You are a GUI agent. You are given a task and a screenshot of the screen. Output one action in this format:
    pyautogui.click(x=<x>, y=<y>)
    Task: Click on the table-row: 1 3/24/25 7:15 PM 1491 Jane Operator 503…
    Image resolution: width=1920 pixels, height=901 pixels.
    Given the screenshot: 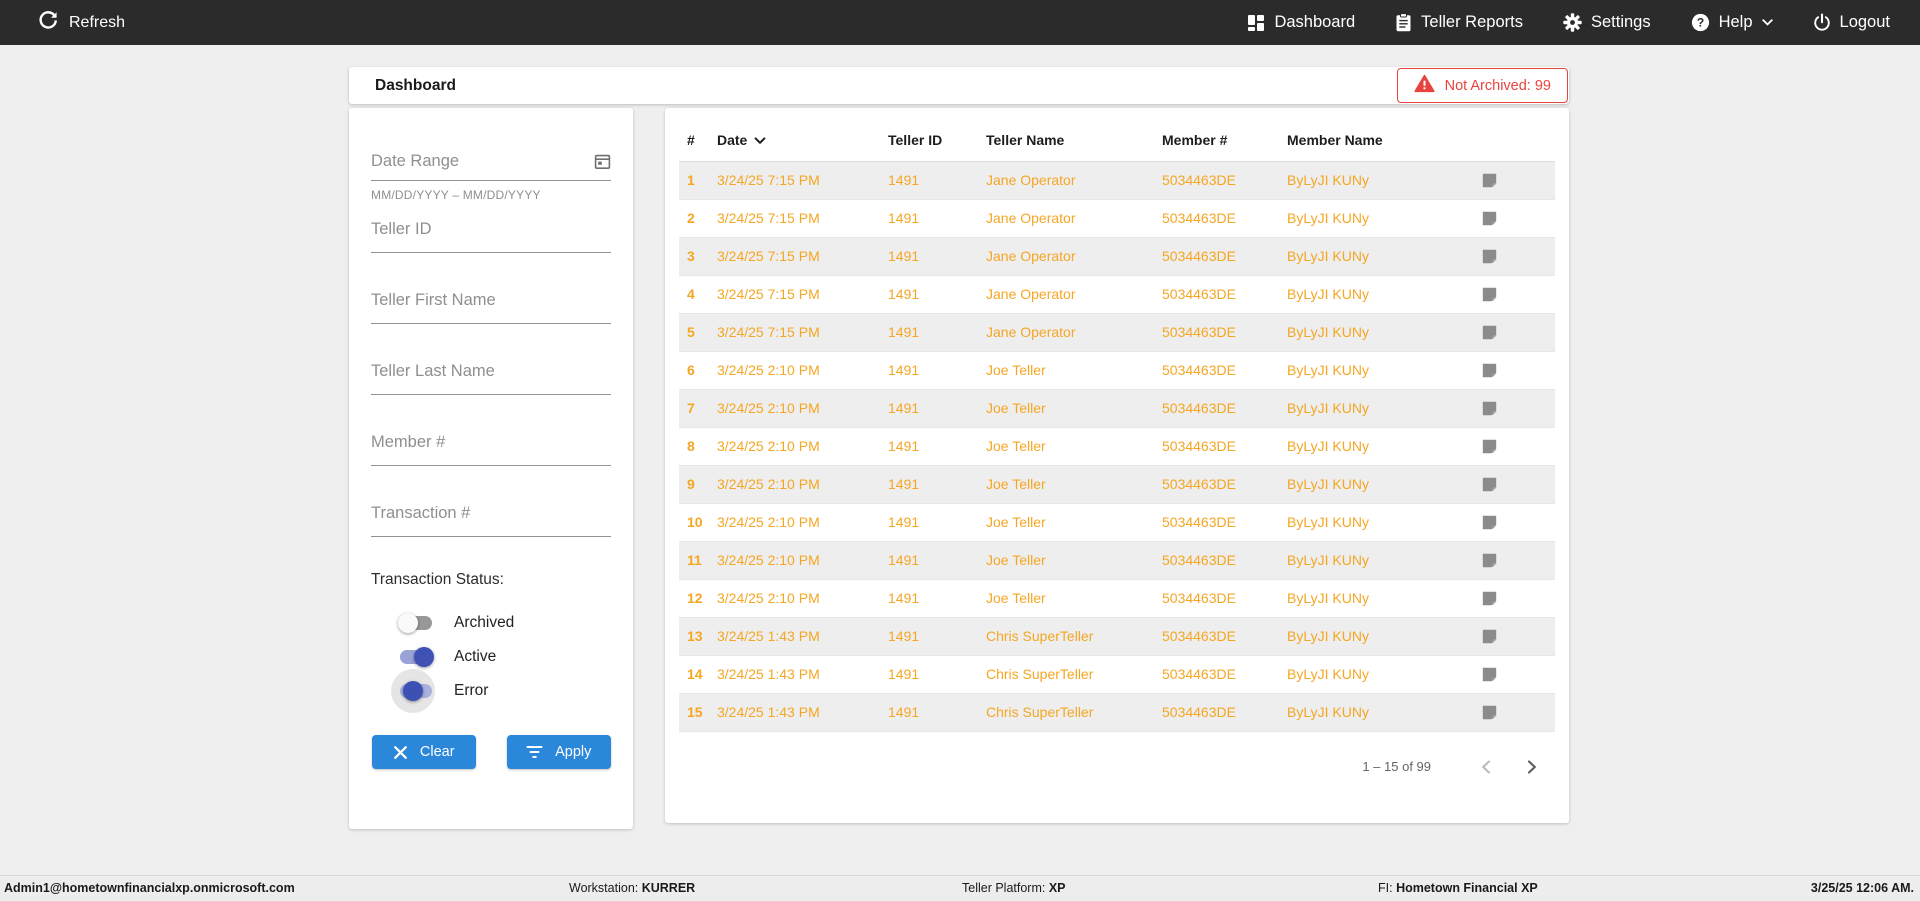 What is the action you would take?
    pyautogui.click(x=1117, y=180)
    